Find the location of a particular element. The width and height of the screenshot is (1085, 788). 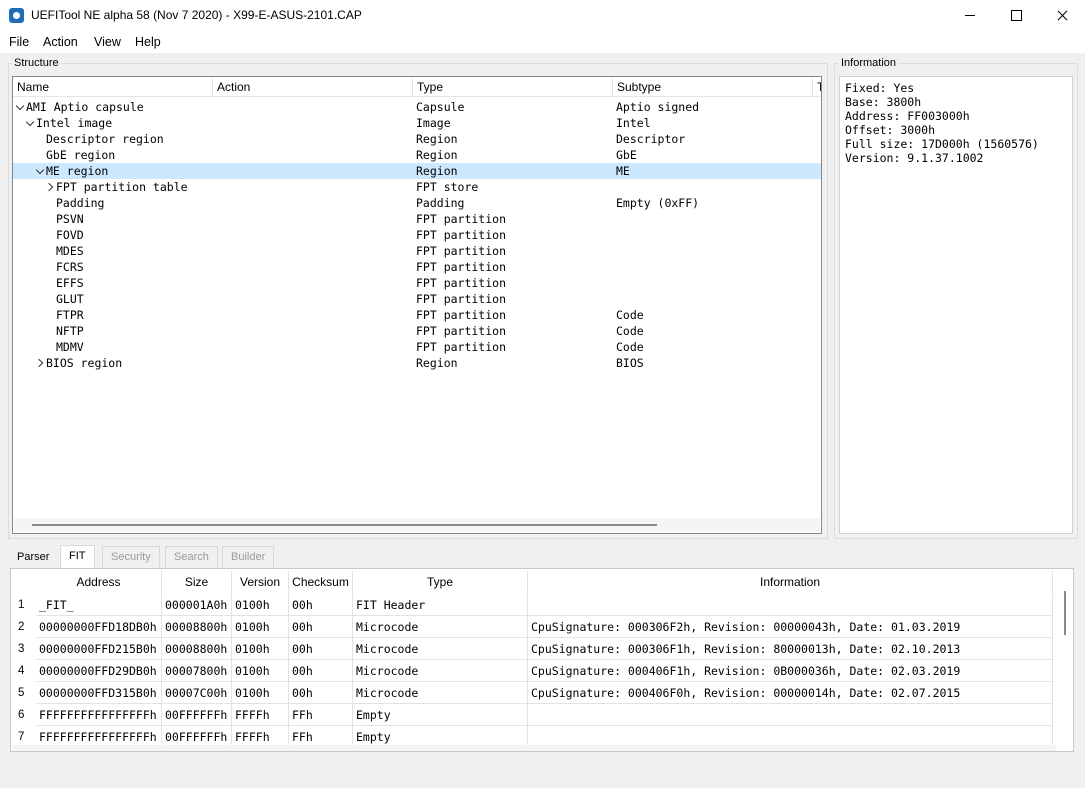

tree-row: MDMV FPT partition Code is located at coordinates (417, 347).